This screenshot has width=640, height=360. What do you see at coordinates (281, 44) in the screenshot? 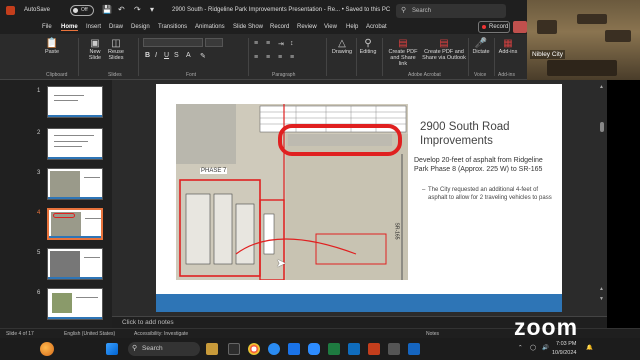
I see `indent-icon: ⇥` at bounding box center [281, 44].